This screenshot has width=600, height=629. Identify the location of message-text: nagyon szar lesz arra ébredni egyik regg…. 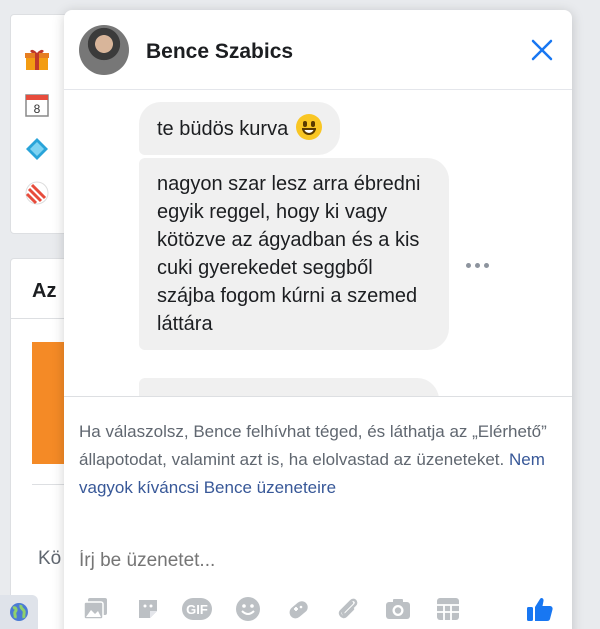
(289, 254).